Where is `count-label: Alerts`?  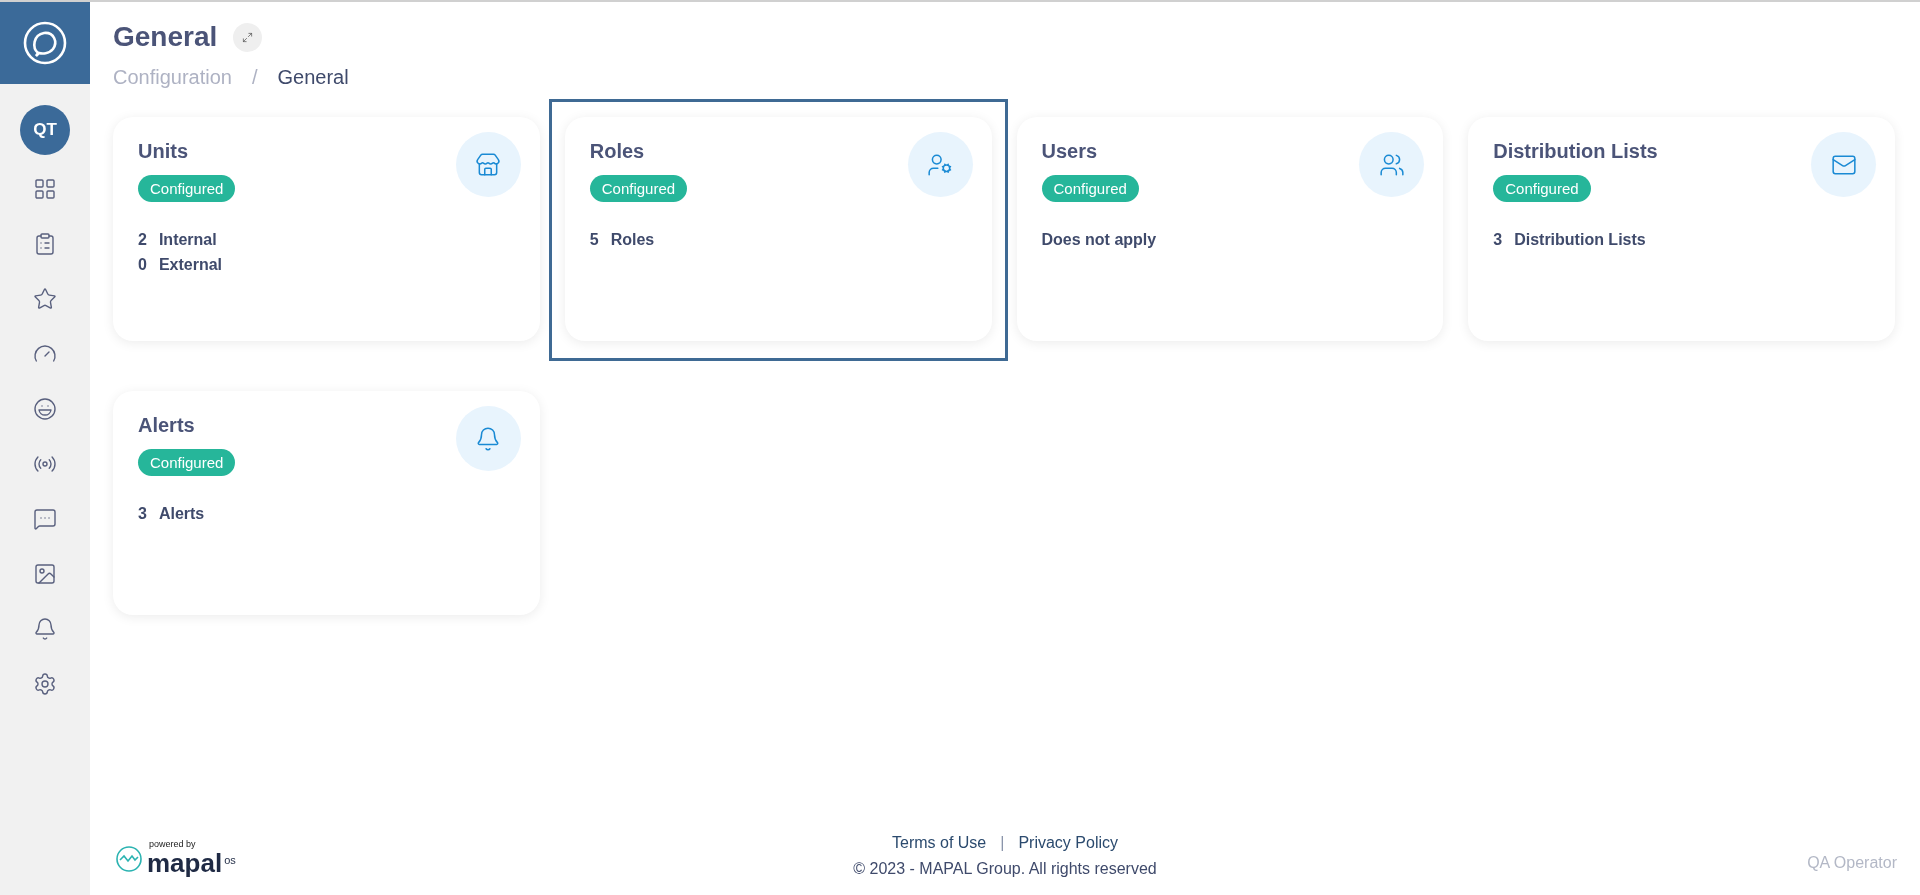
count-label: Alerts is located at coordinates (181, 514).